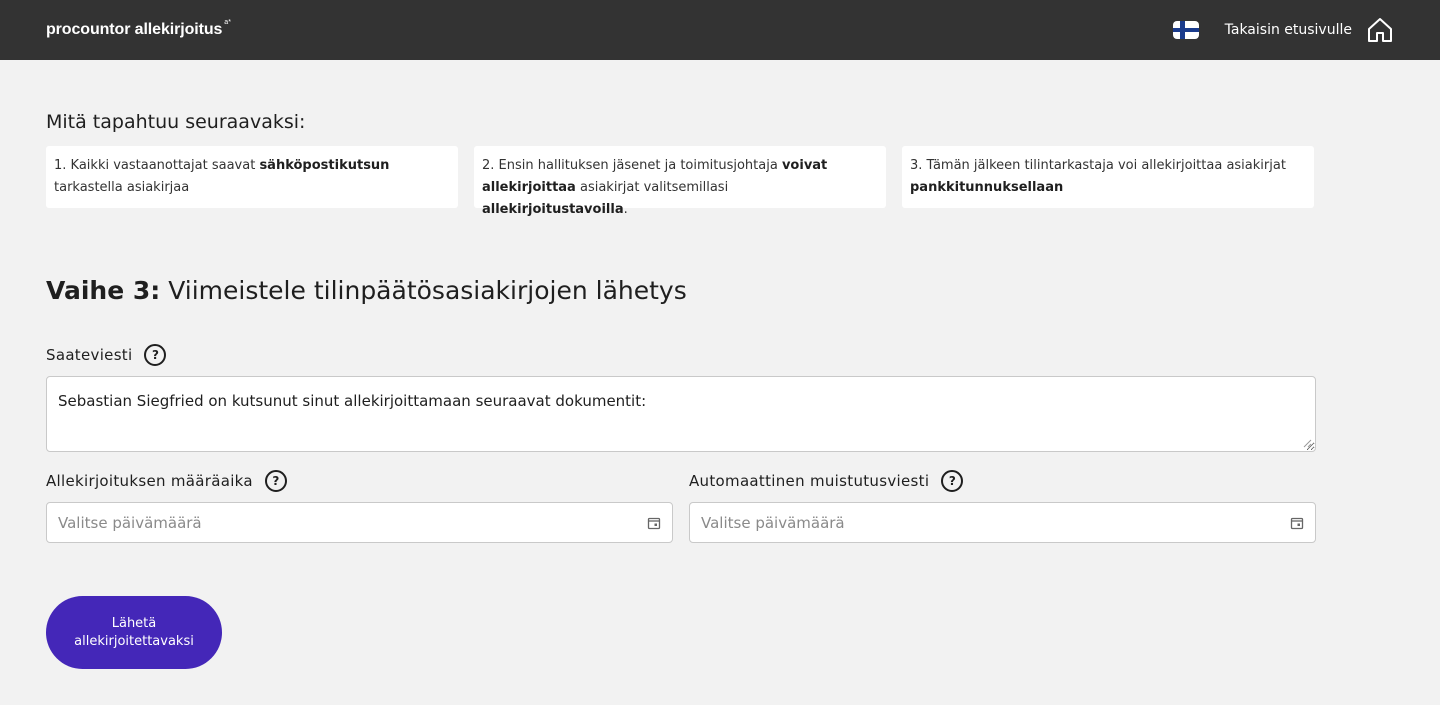 This screenshot has height=705, width=1440. Describe the element at coordinates (981, 522) in the screenshot. I see `reminder-date-input` at that location.